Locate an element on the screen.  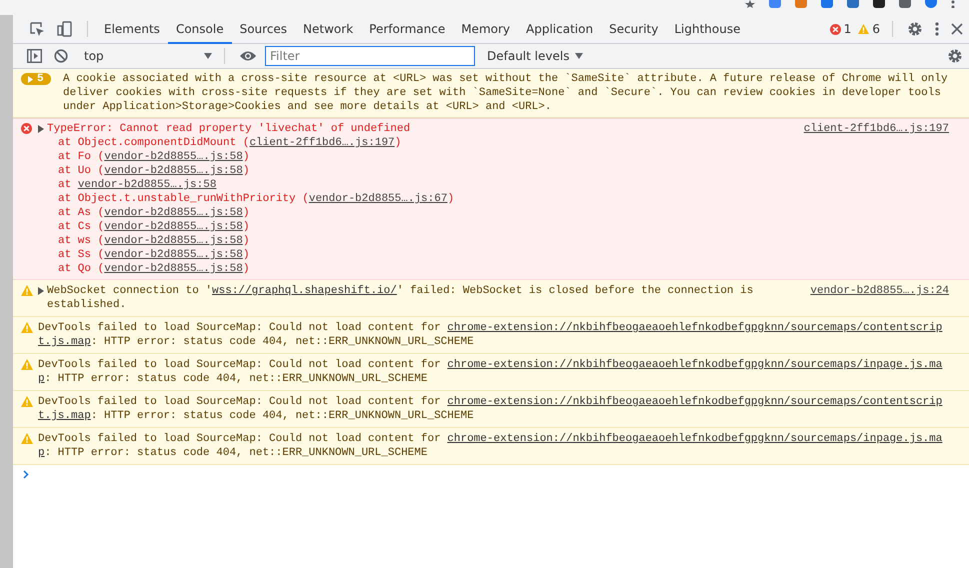
more-icon is located at coordinates (953, 4).